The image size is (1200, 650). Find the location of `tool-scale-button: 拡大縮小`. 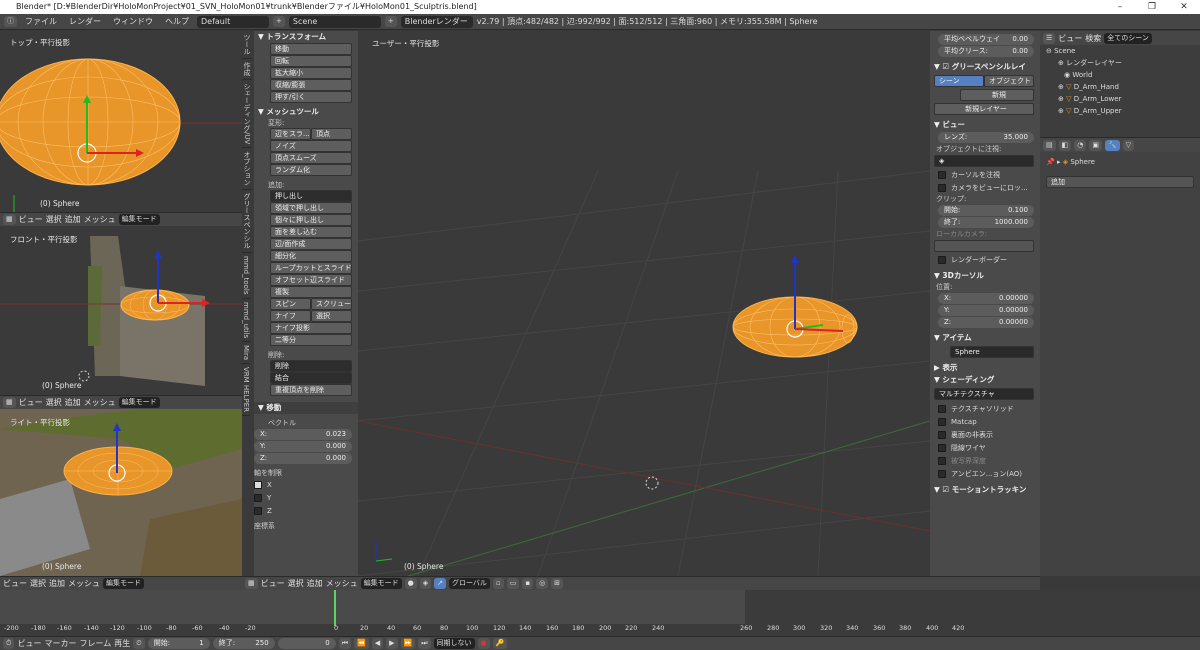

tool-scale-button: 拡大縮小 is located at coordinates (311, 73).